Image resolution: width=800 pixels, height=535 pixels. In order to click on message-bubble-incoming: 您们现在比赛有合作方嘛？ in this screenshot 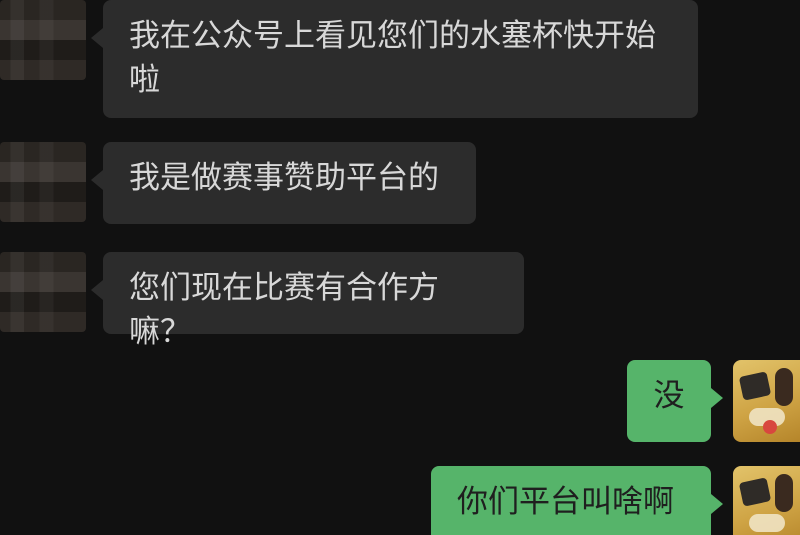, I will do `click(307, 301)`.